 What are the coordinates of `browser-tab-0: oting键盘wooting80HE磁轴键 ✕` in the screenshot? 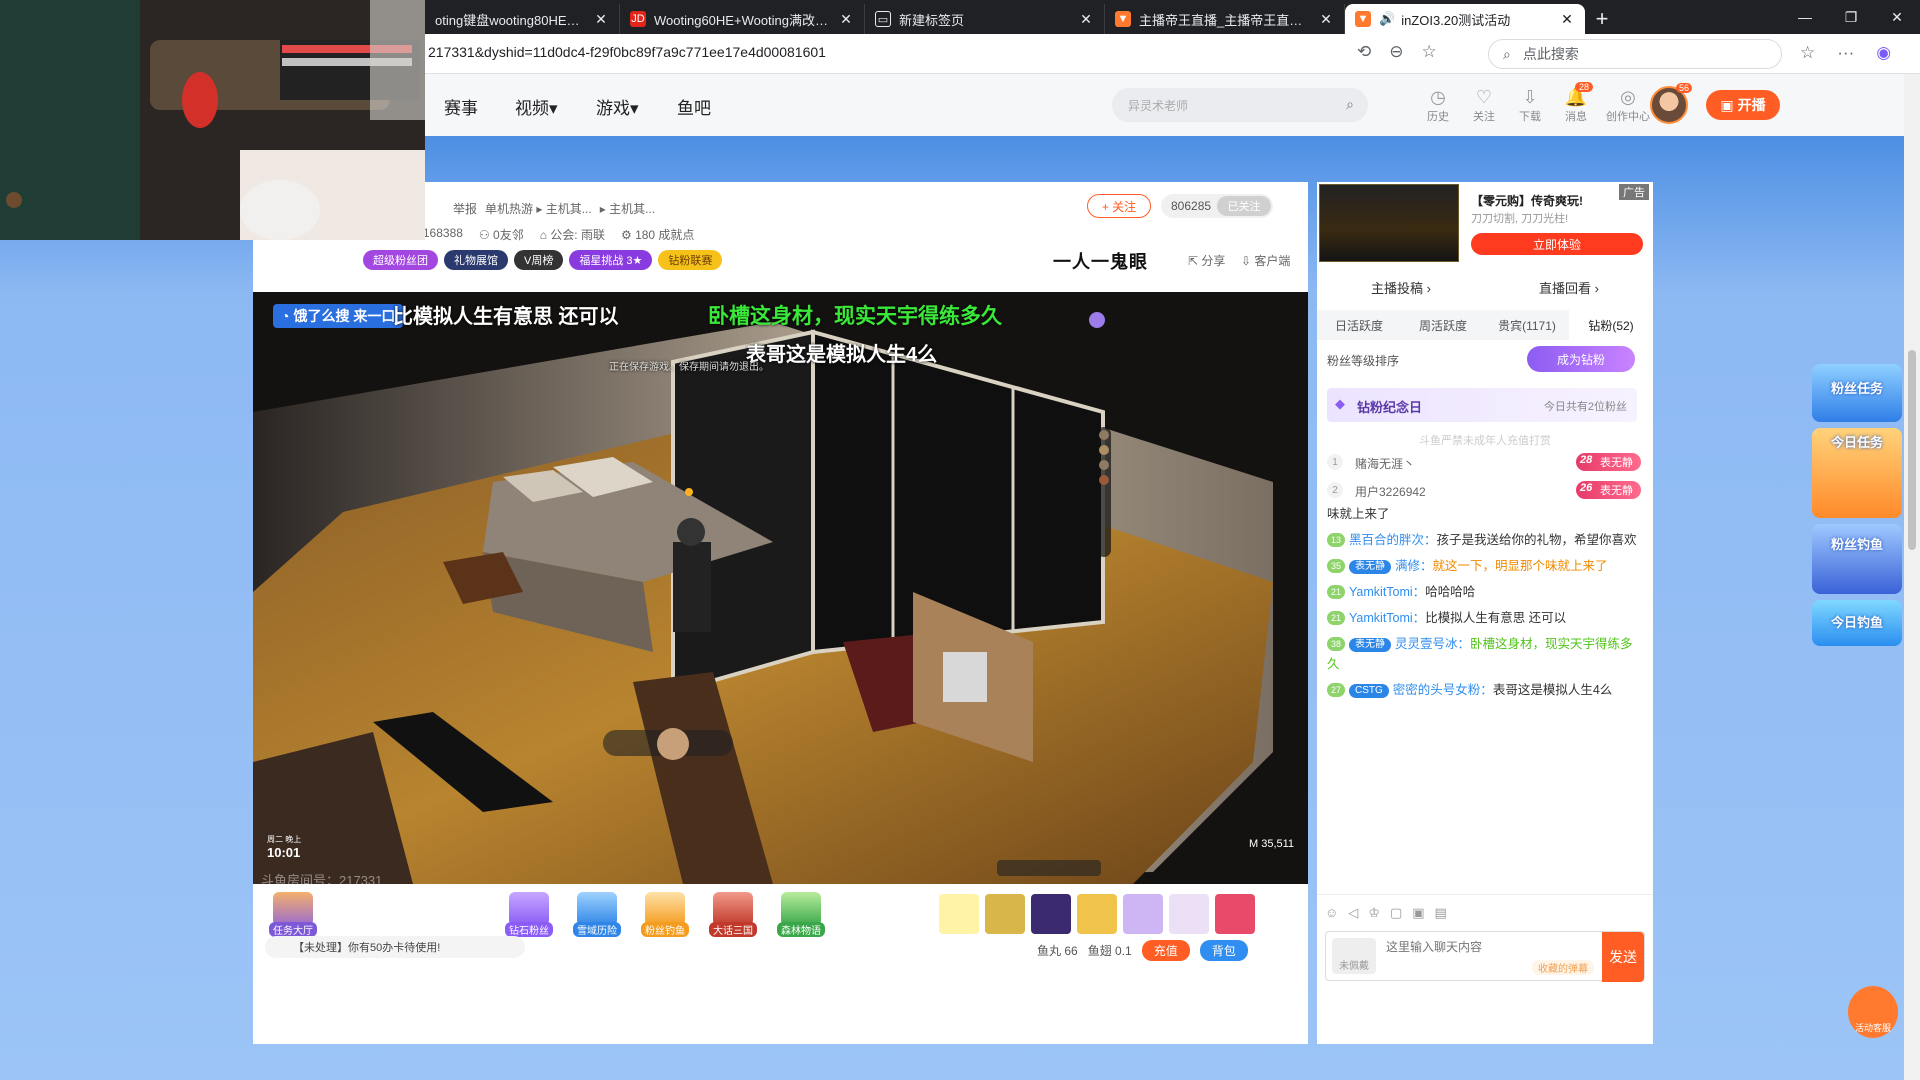 It's located at (522, 19).